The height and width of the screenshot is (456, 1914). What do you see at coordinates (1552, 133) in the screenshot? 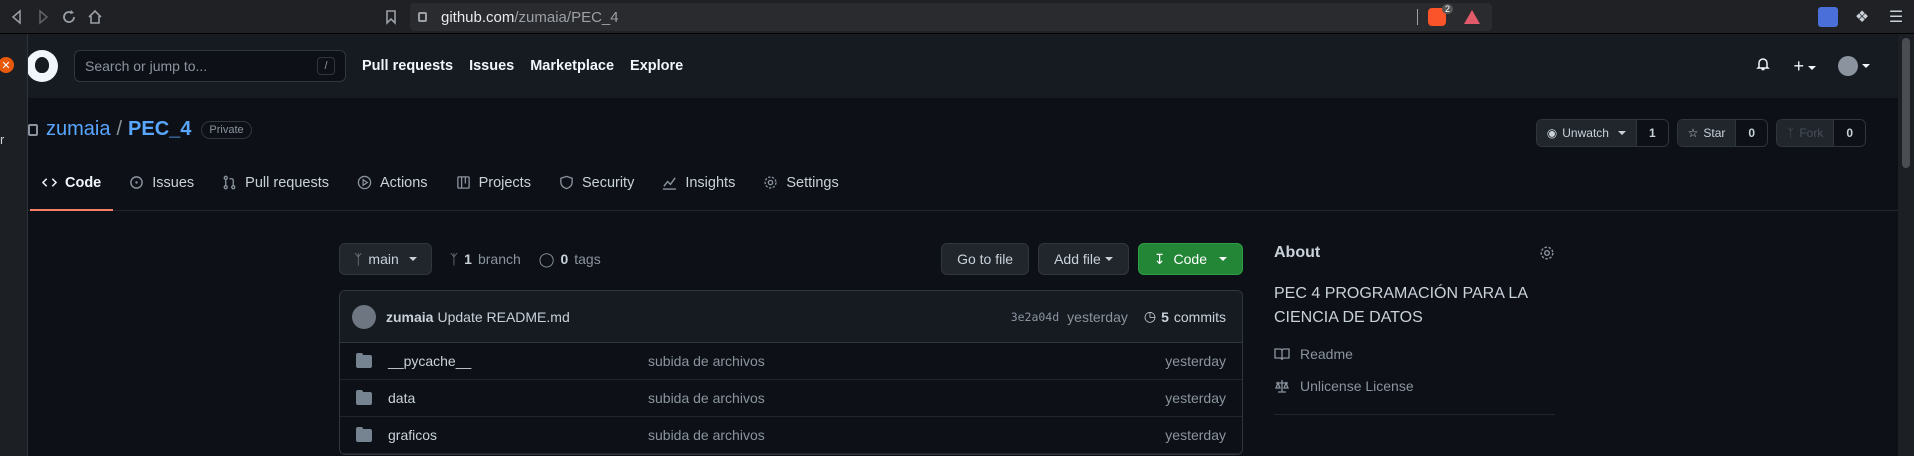
I see `eye-icon: ◉` at bounding box center [1552, 133].